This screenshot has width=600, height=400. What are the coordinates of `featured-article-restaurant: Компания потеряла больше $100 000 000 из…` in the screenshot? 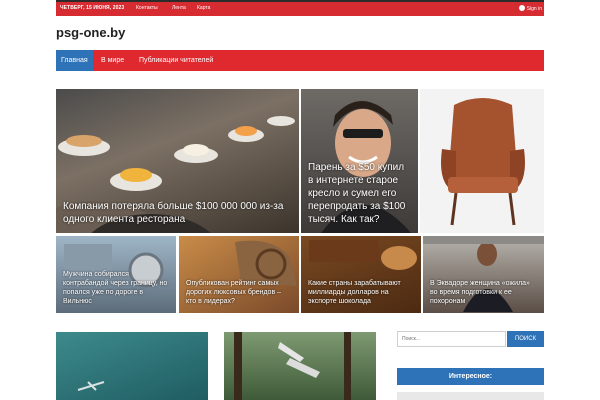 It's located at (177, 161).